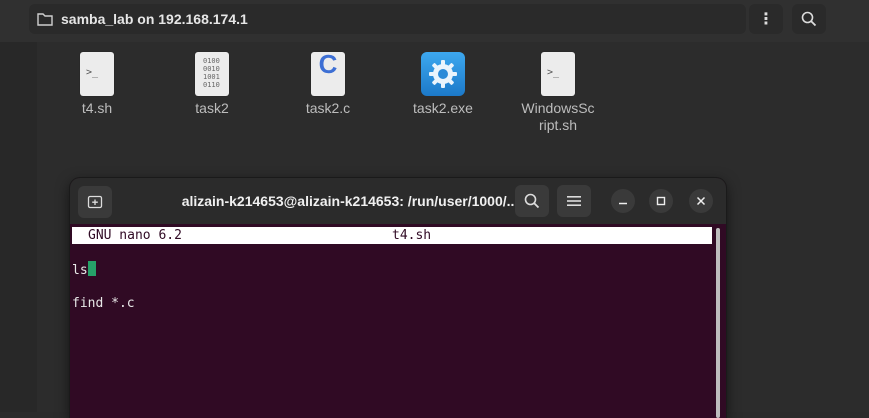 Image resolution: width=869 pixels, height=418 pixels. I want to click on file-item-t4-sh: >_ t4.sh, so click(97, 84).